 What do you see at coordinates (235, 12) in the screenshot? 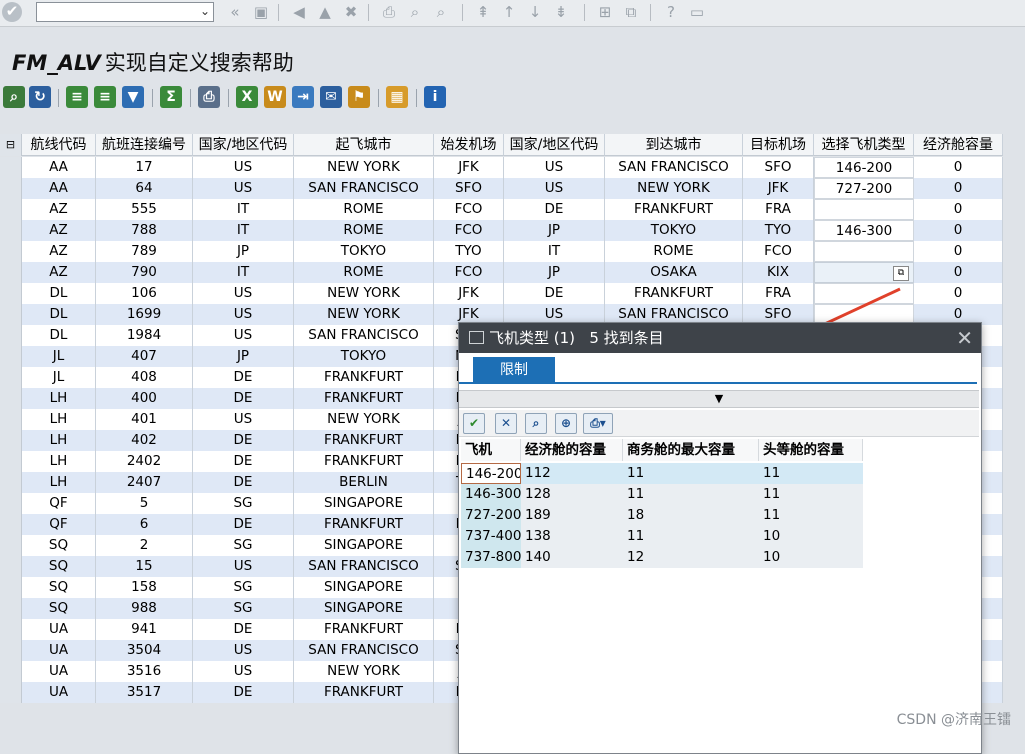
I see `back-arrows-icon: «` at bounding box center [235, 12].